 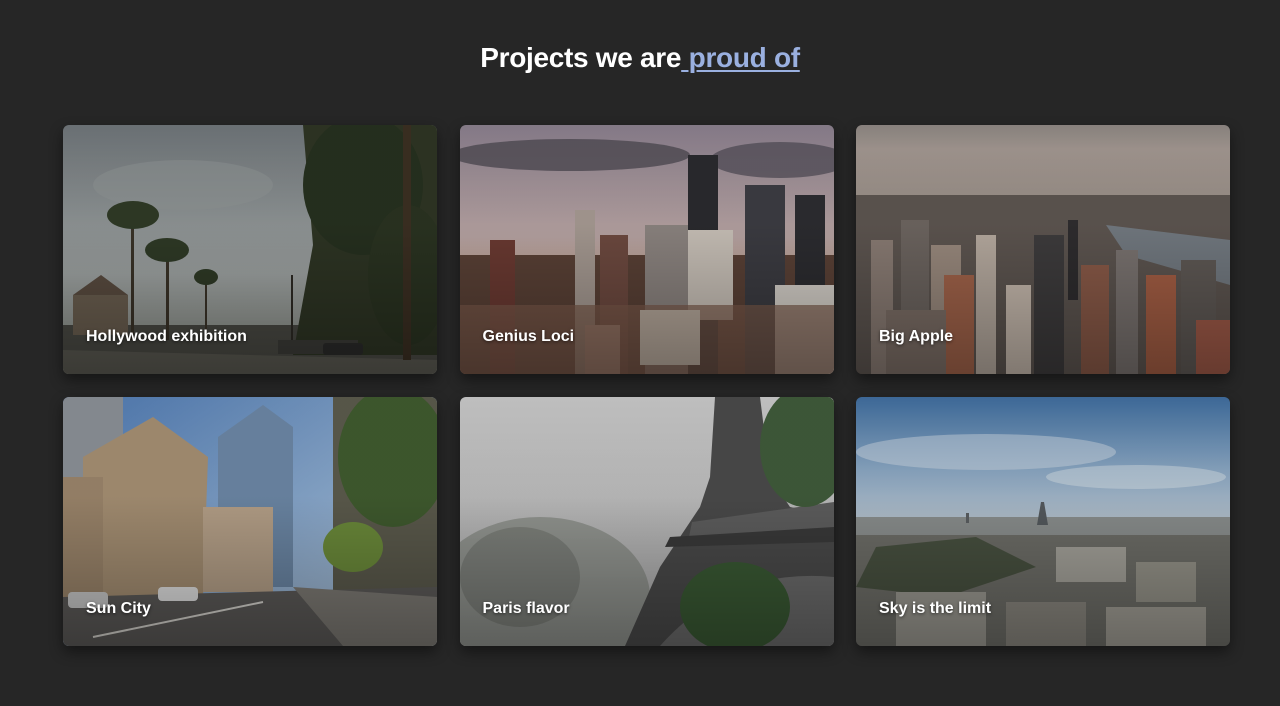 I want to click on project-card-sky-is-the-limit: Sky is the limit, so click(x=1043, y=521).